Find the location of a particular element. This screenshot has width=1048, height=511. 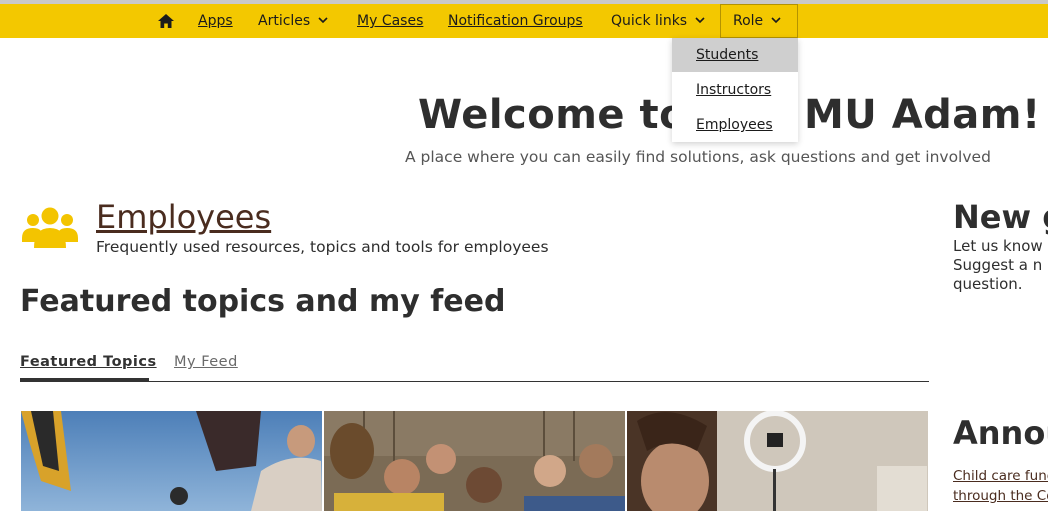

right-text-line: question. is located at coordinates (988, 284).